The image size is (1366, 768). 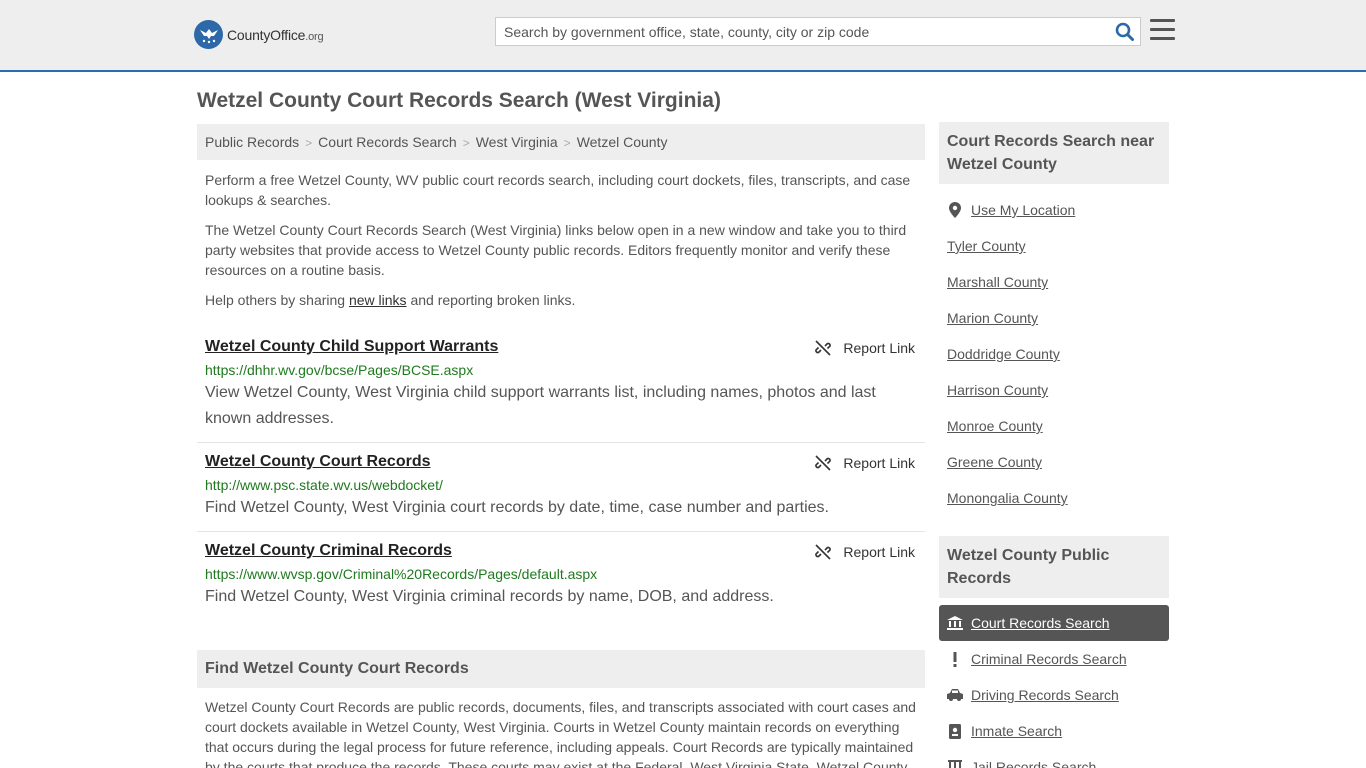 I want to click on public-item-driving-records: Driving Records Search, so click(x=1054, y=695).